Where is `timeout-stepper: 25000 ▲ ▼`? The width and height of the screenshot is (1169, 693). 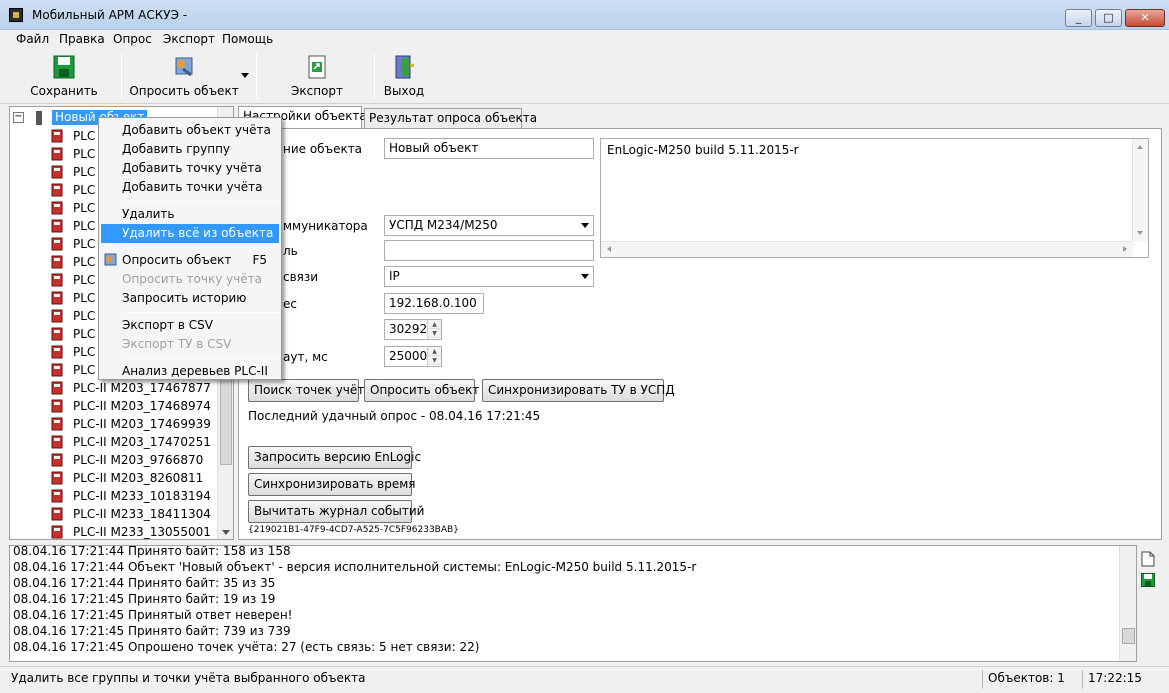
timeout-stepper: 25000 ▲ ▼ is located at coordinates (413, 356).